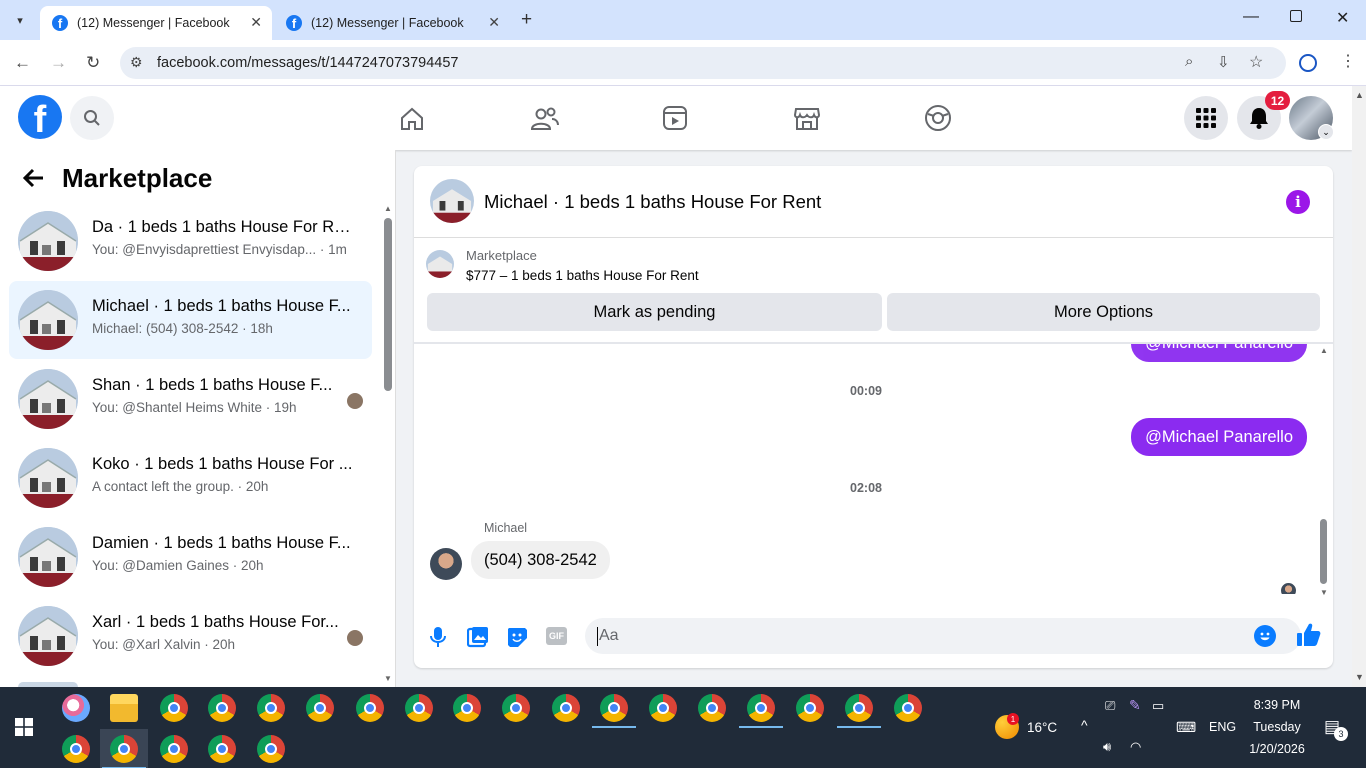 This screenshot has height=768, width=1366. I want to click on chat-title: Michael · 1 beds 1 baths House For Rent, so click(652, 202).